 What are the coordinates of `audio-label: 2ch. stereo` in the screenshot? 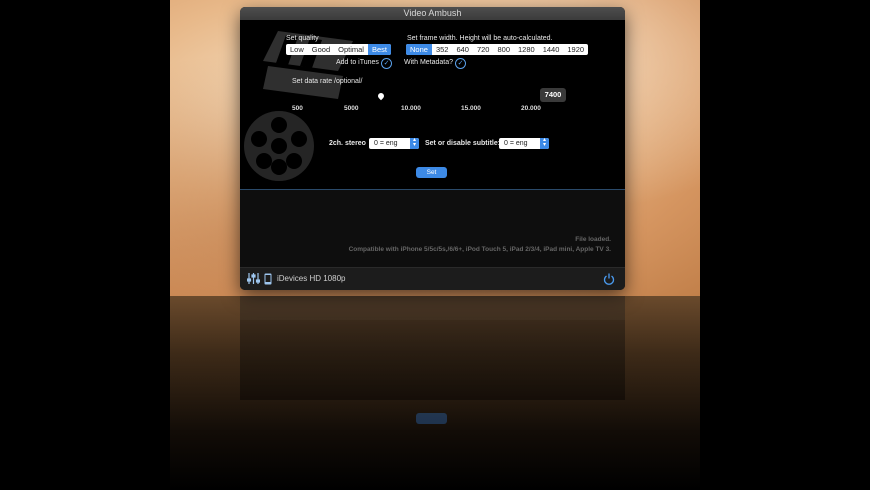 It's located at (347, 143).